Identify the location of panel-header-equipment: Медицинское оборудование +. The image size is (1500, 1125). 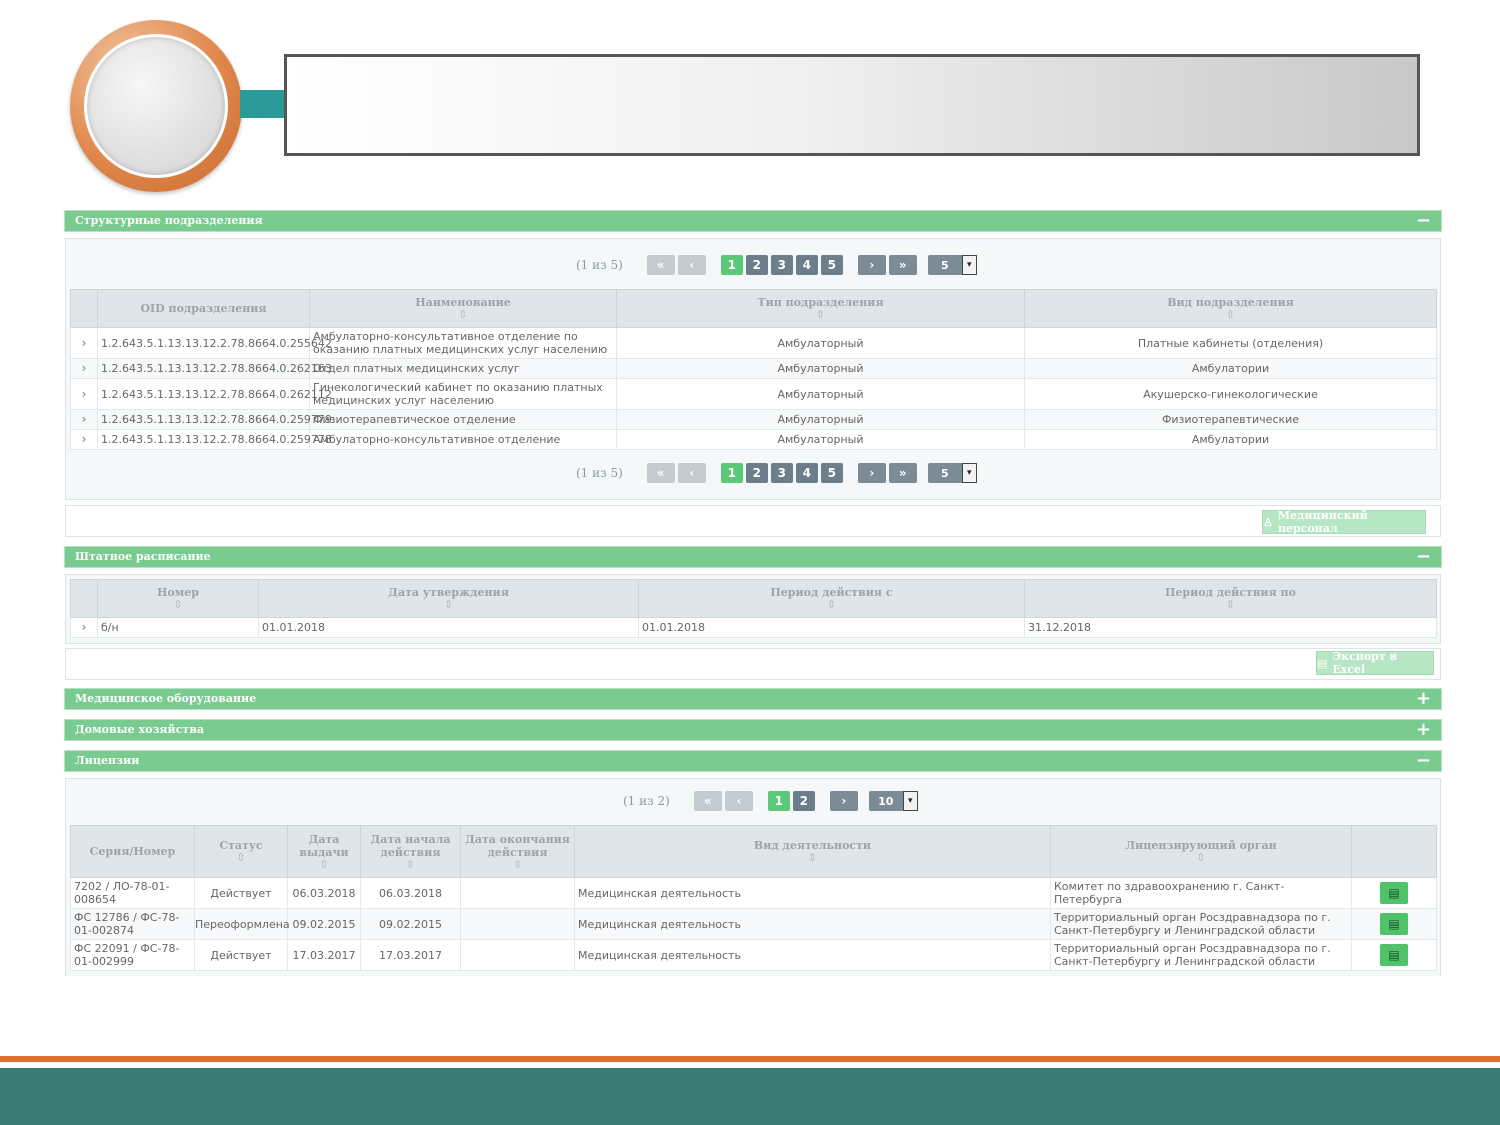
(753, 699).